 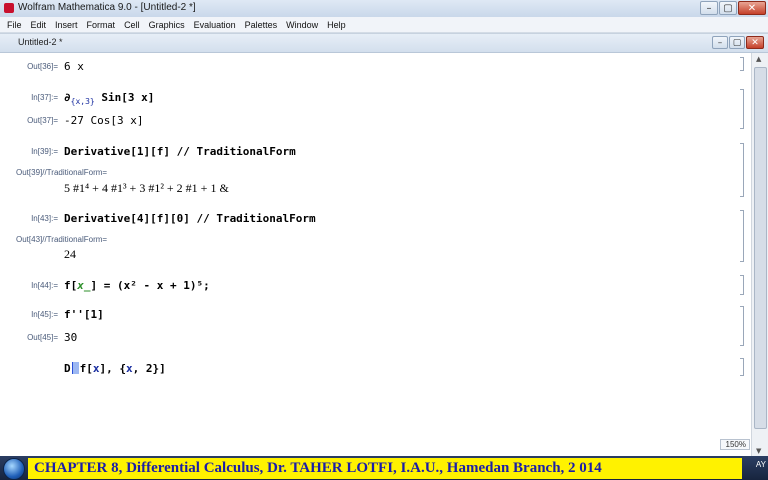 I want to click on out43-content: 24, so click(x=70, y=254).